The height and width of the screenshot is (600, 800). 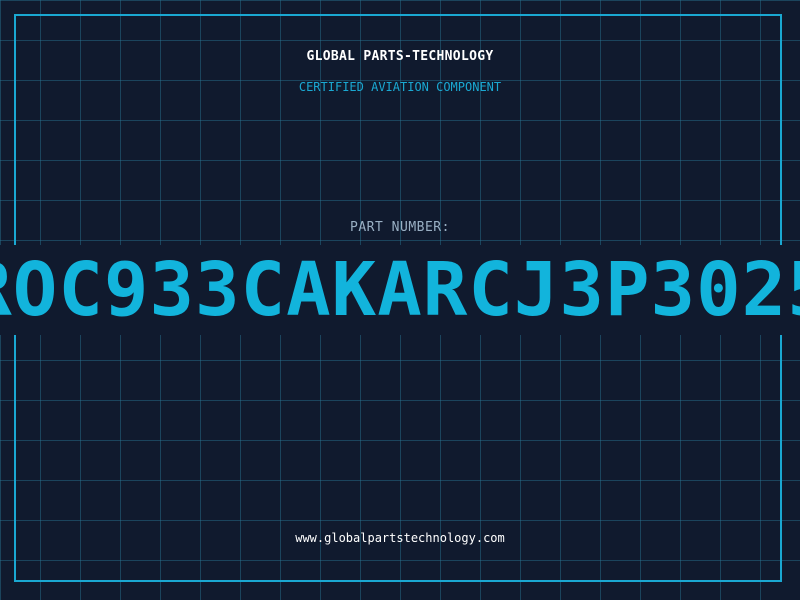 I want to click on part-number-label: PART NUMBER:, so click(x=400, y=227).